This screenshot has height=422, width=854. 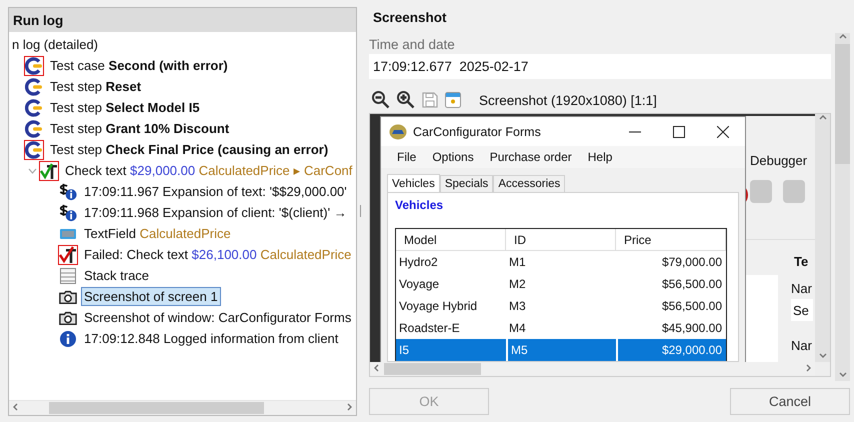 What do you see at coordinates (531, 157) in the screenshot?
I see `menu-item: Purchase order` at bounding box center [531, 157].